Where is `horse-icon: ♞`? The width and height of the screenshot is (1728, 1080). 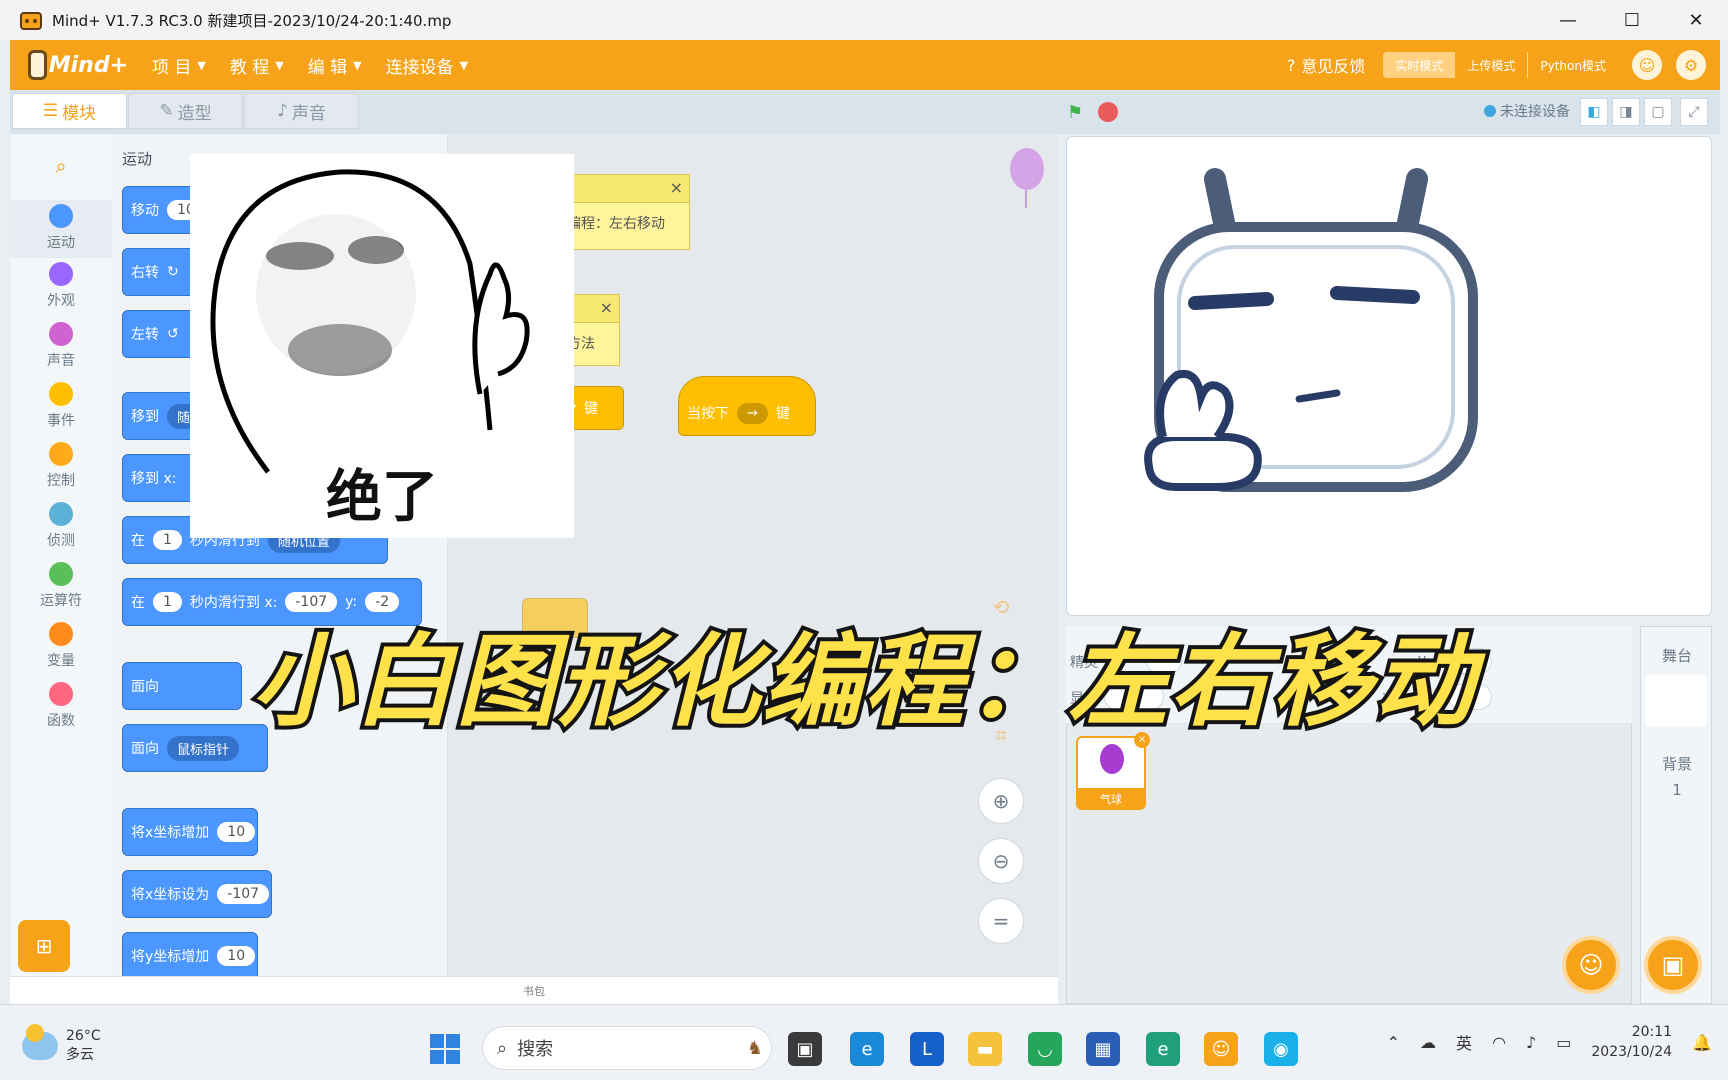
horse-icon: ♞ is located at coordinates (754, 1048).